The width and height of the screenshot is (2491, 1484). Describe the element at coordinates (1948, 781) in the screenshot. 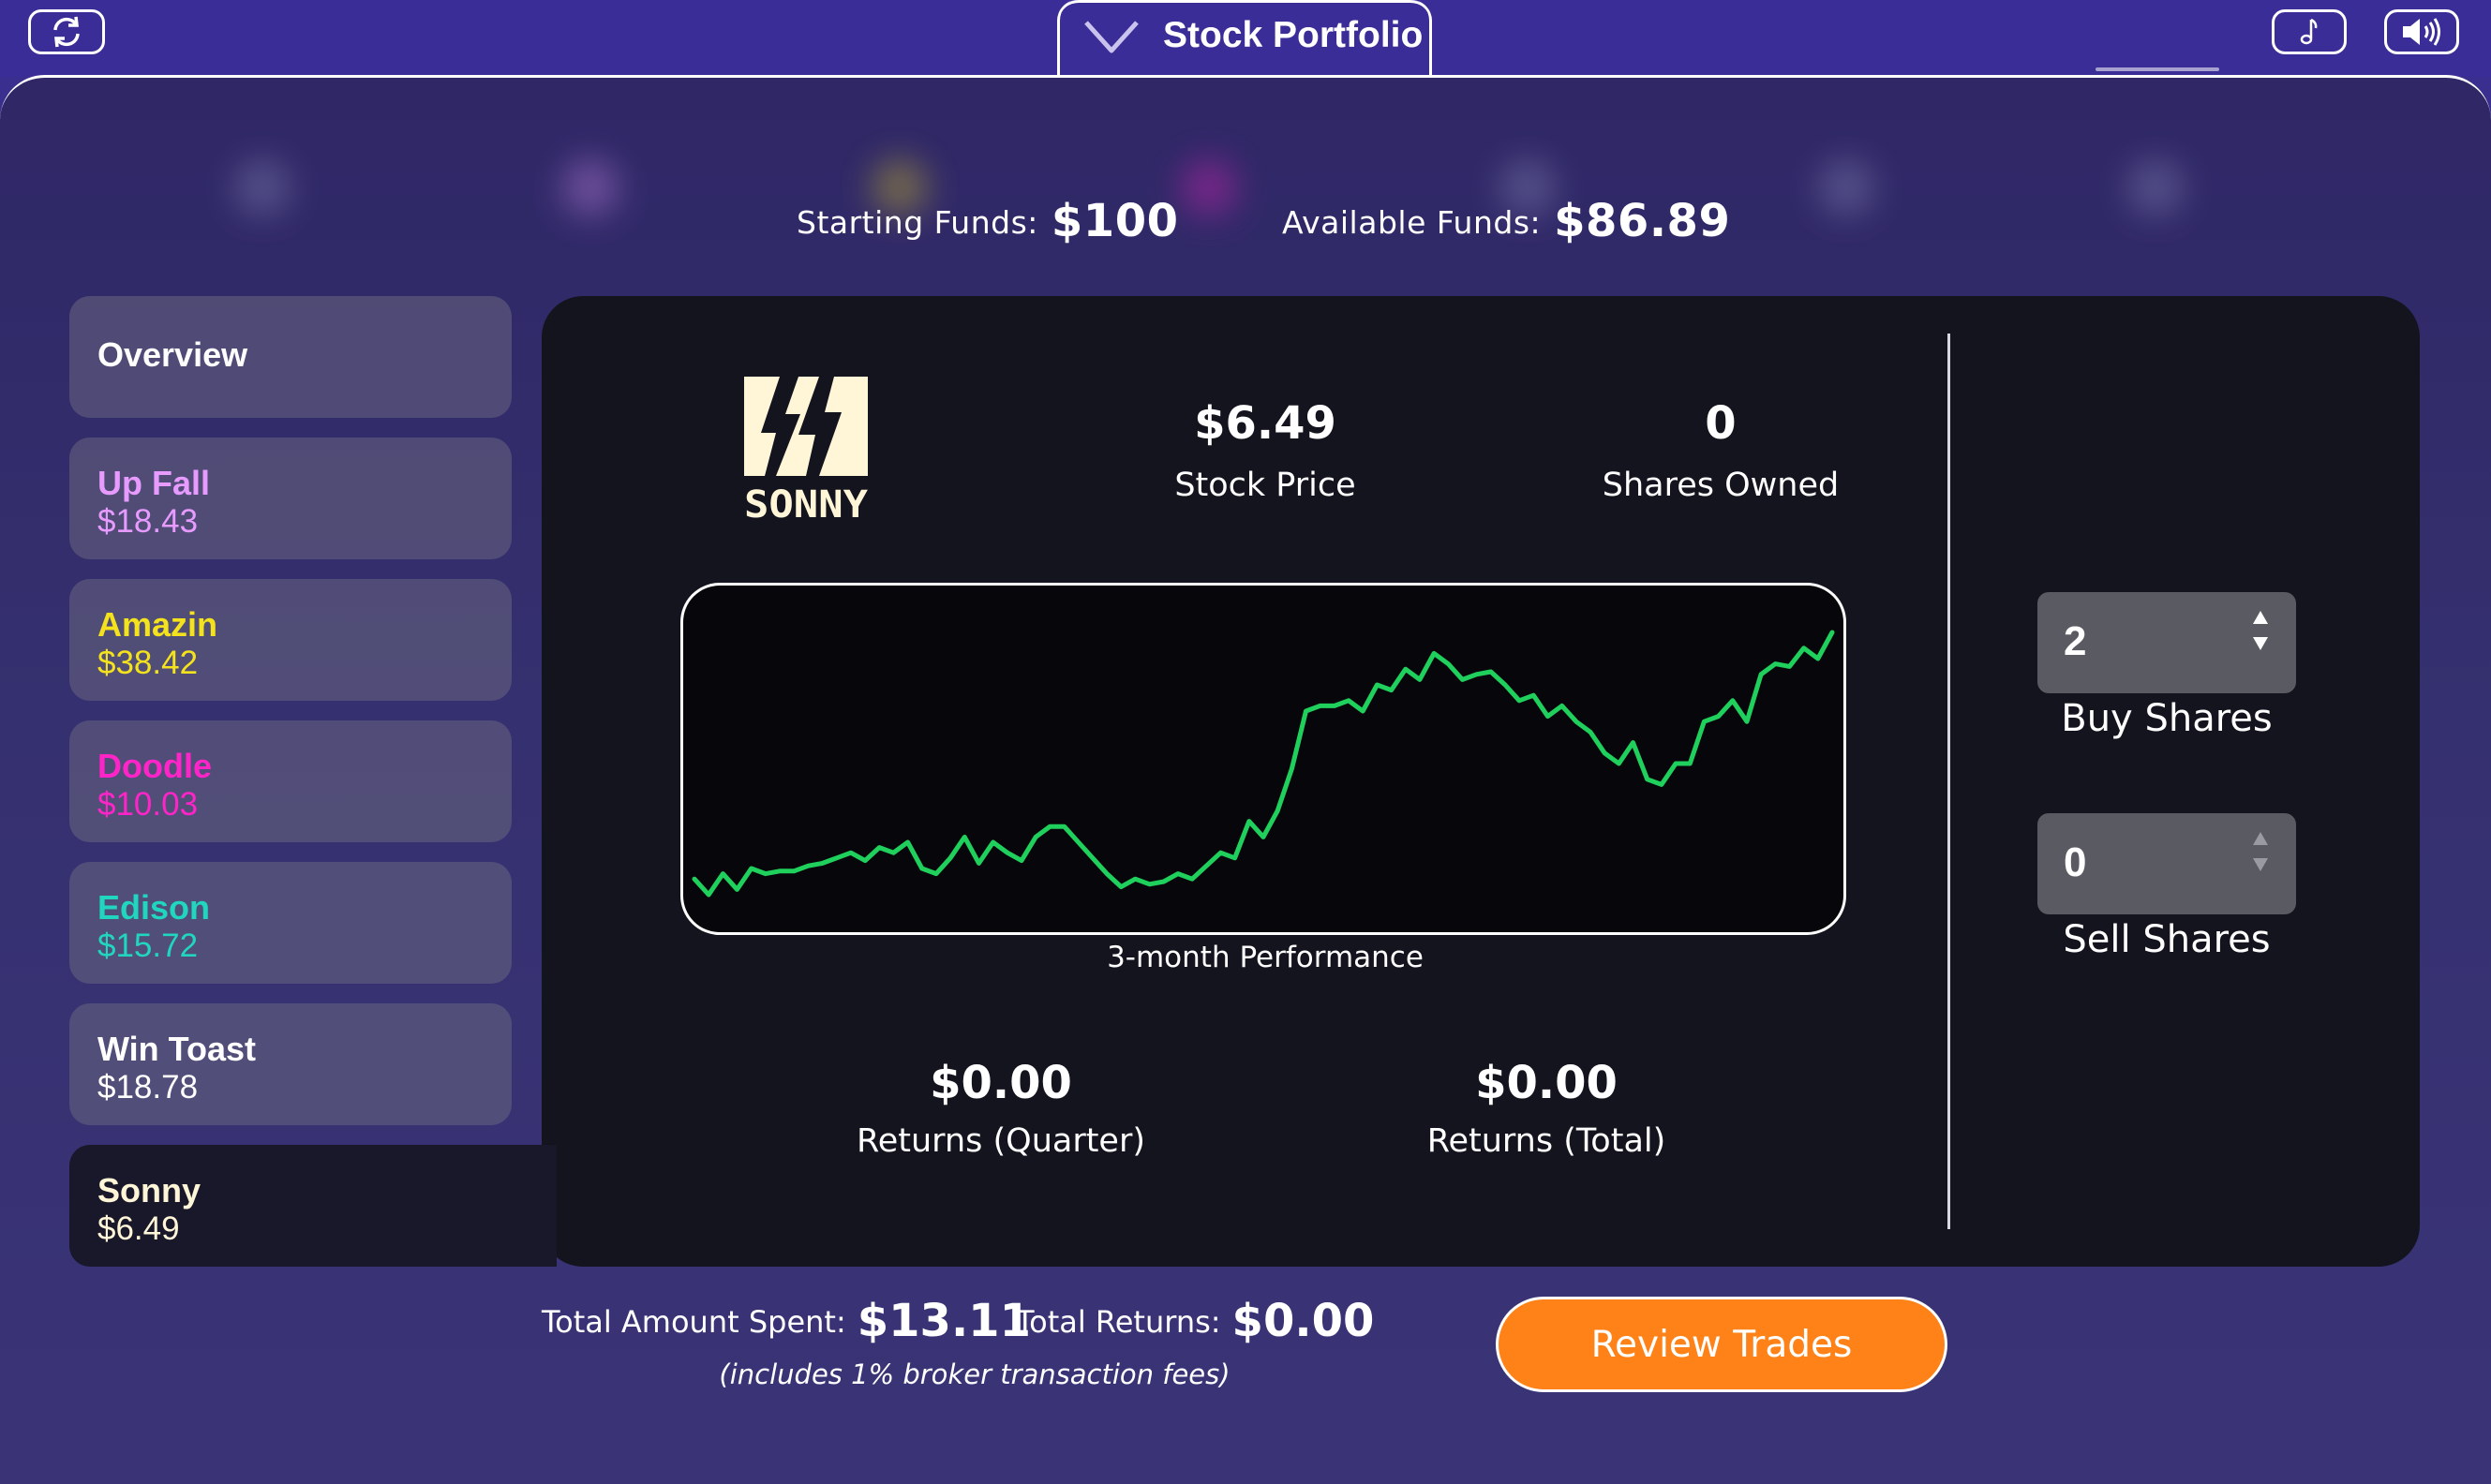

I see `vertical-divider` at that location.